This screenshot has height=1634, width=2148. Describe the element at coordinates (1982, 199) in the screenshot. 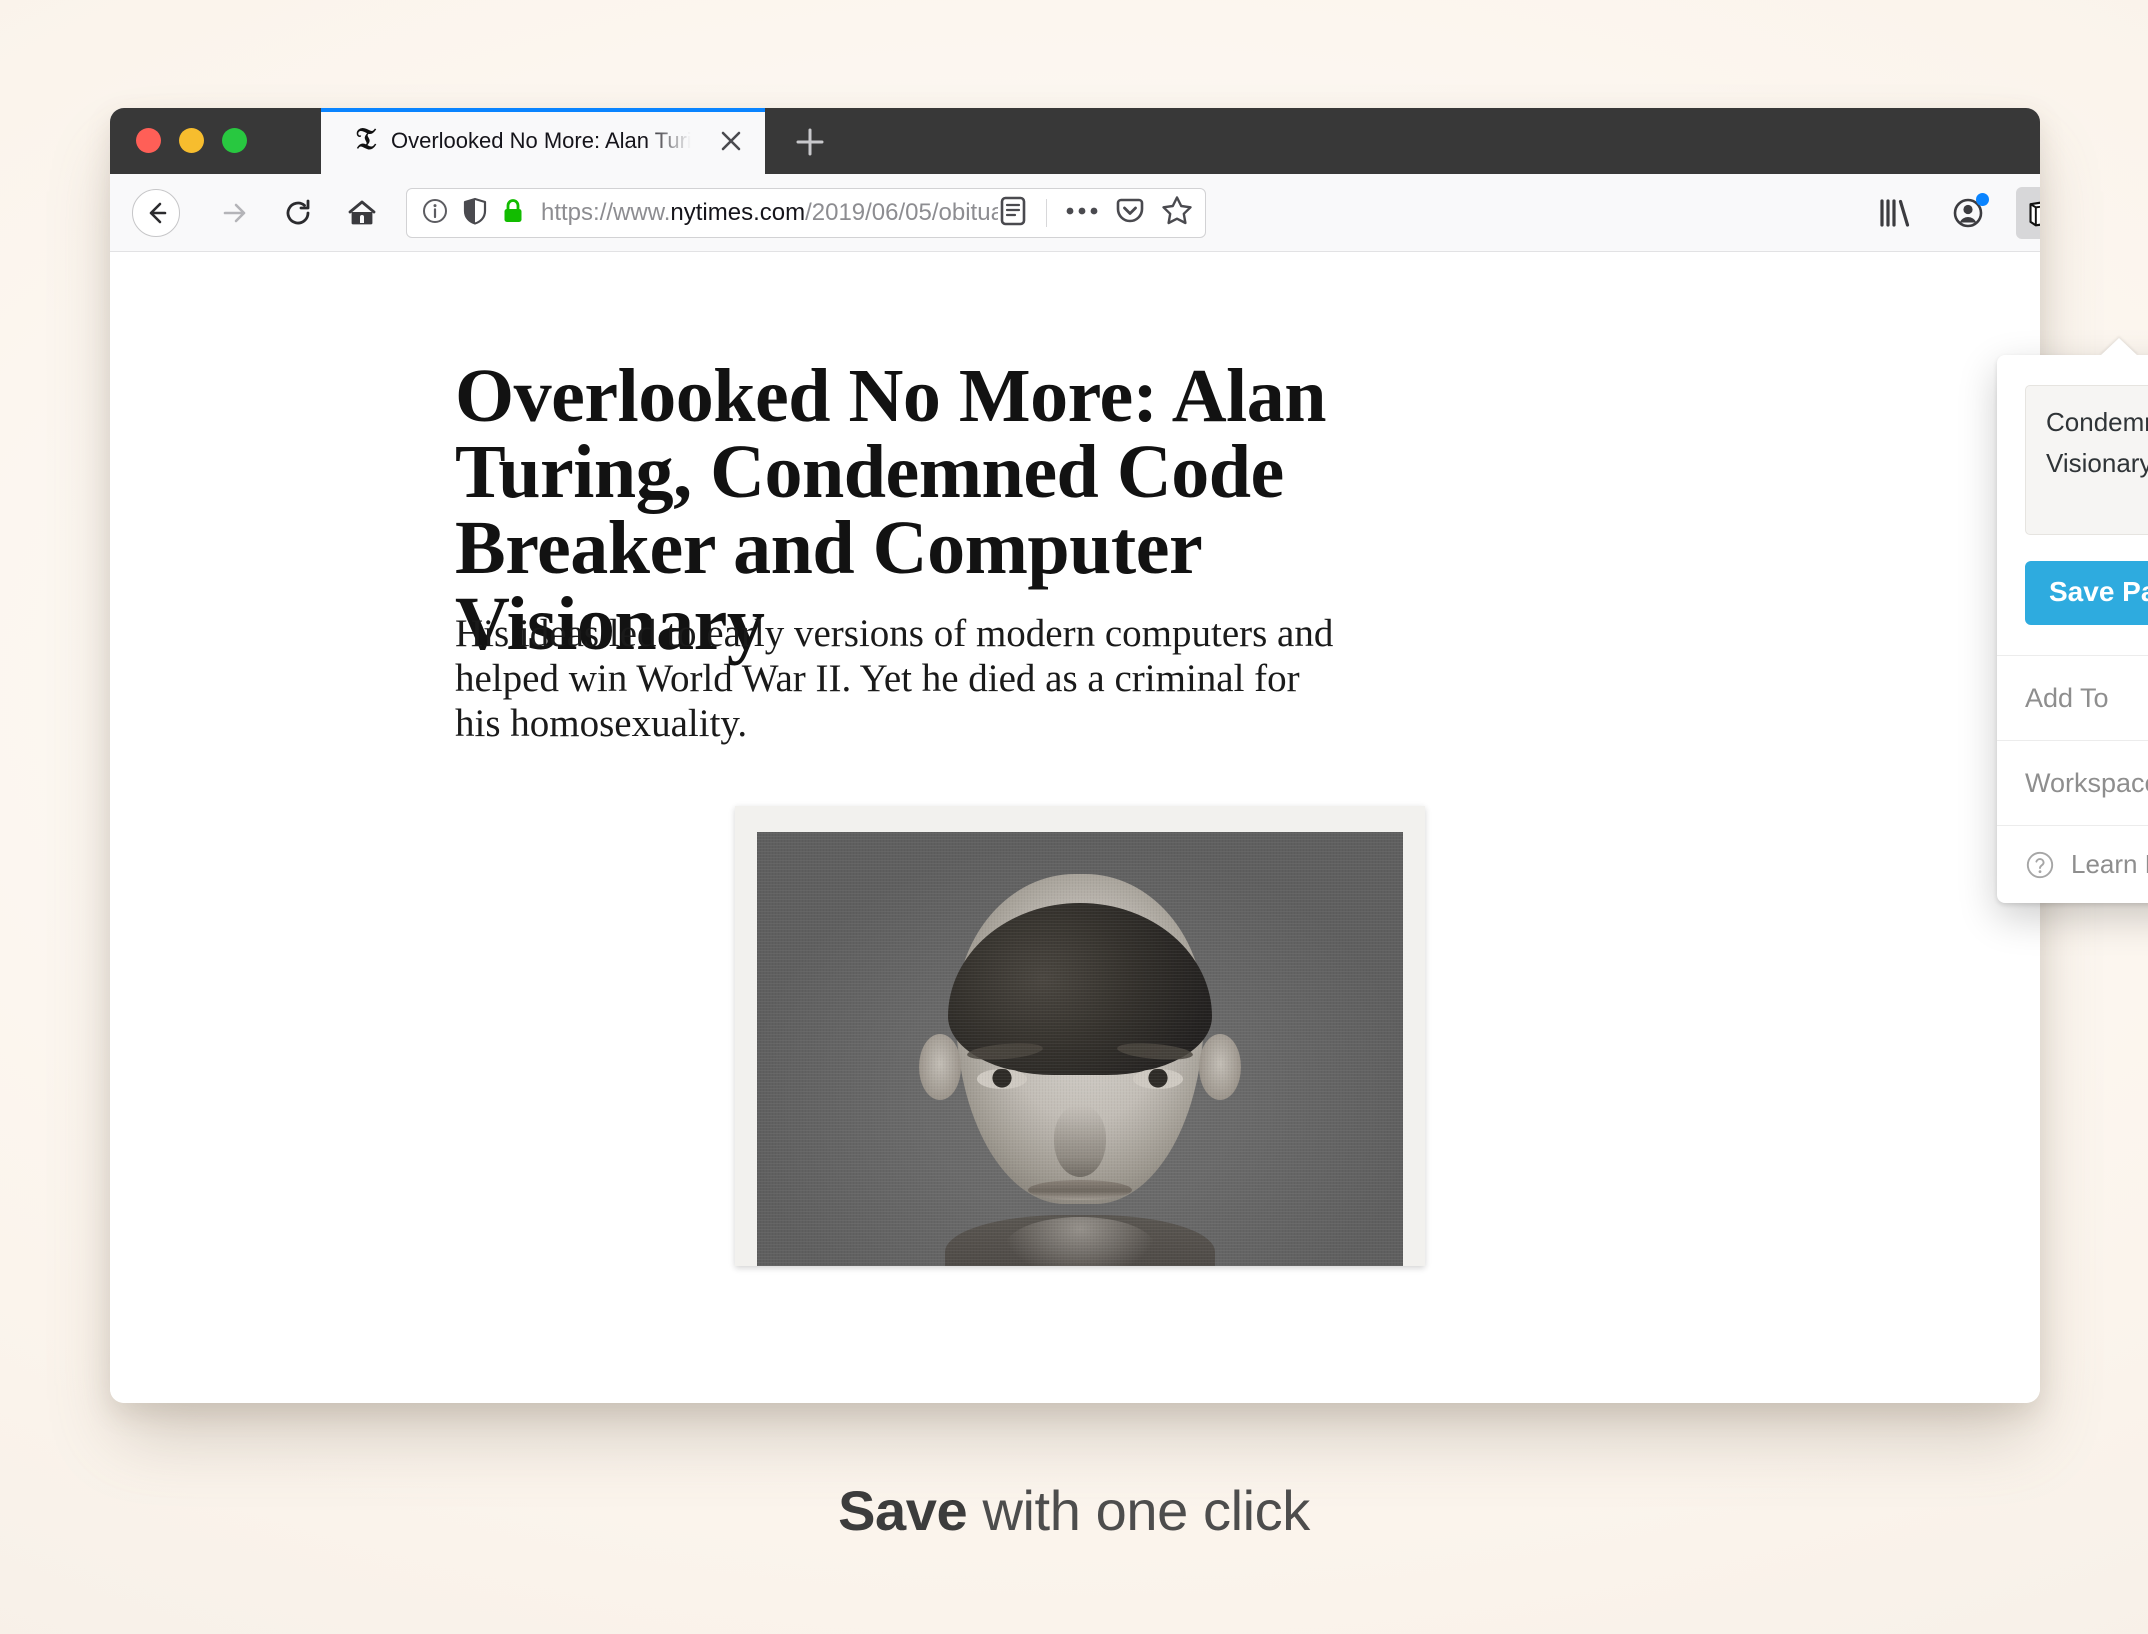

I see `account-notification-dot` at that location.